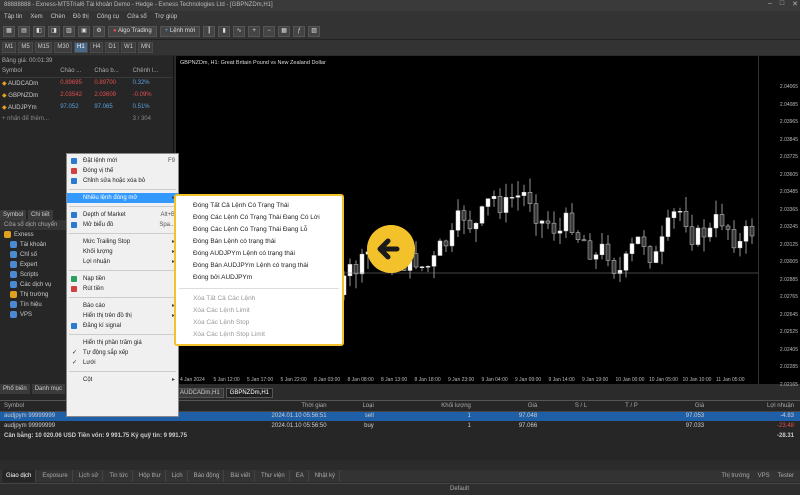 Image resolution: width=800 pixels, height=495 pixels. I want to click on zoom-in-icon: +, so click(254, 31).